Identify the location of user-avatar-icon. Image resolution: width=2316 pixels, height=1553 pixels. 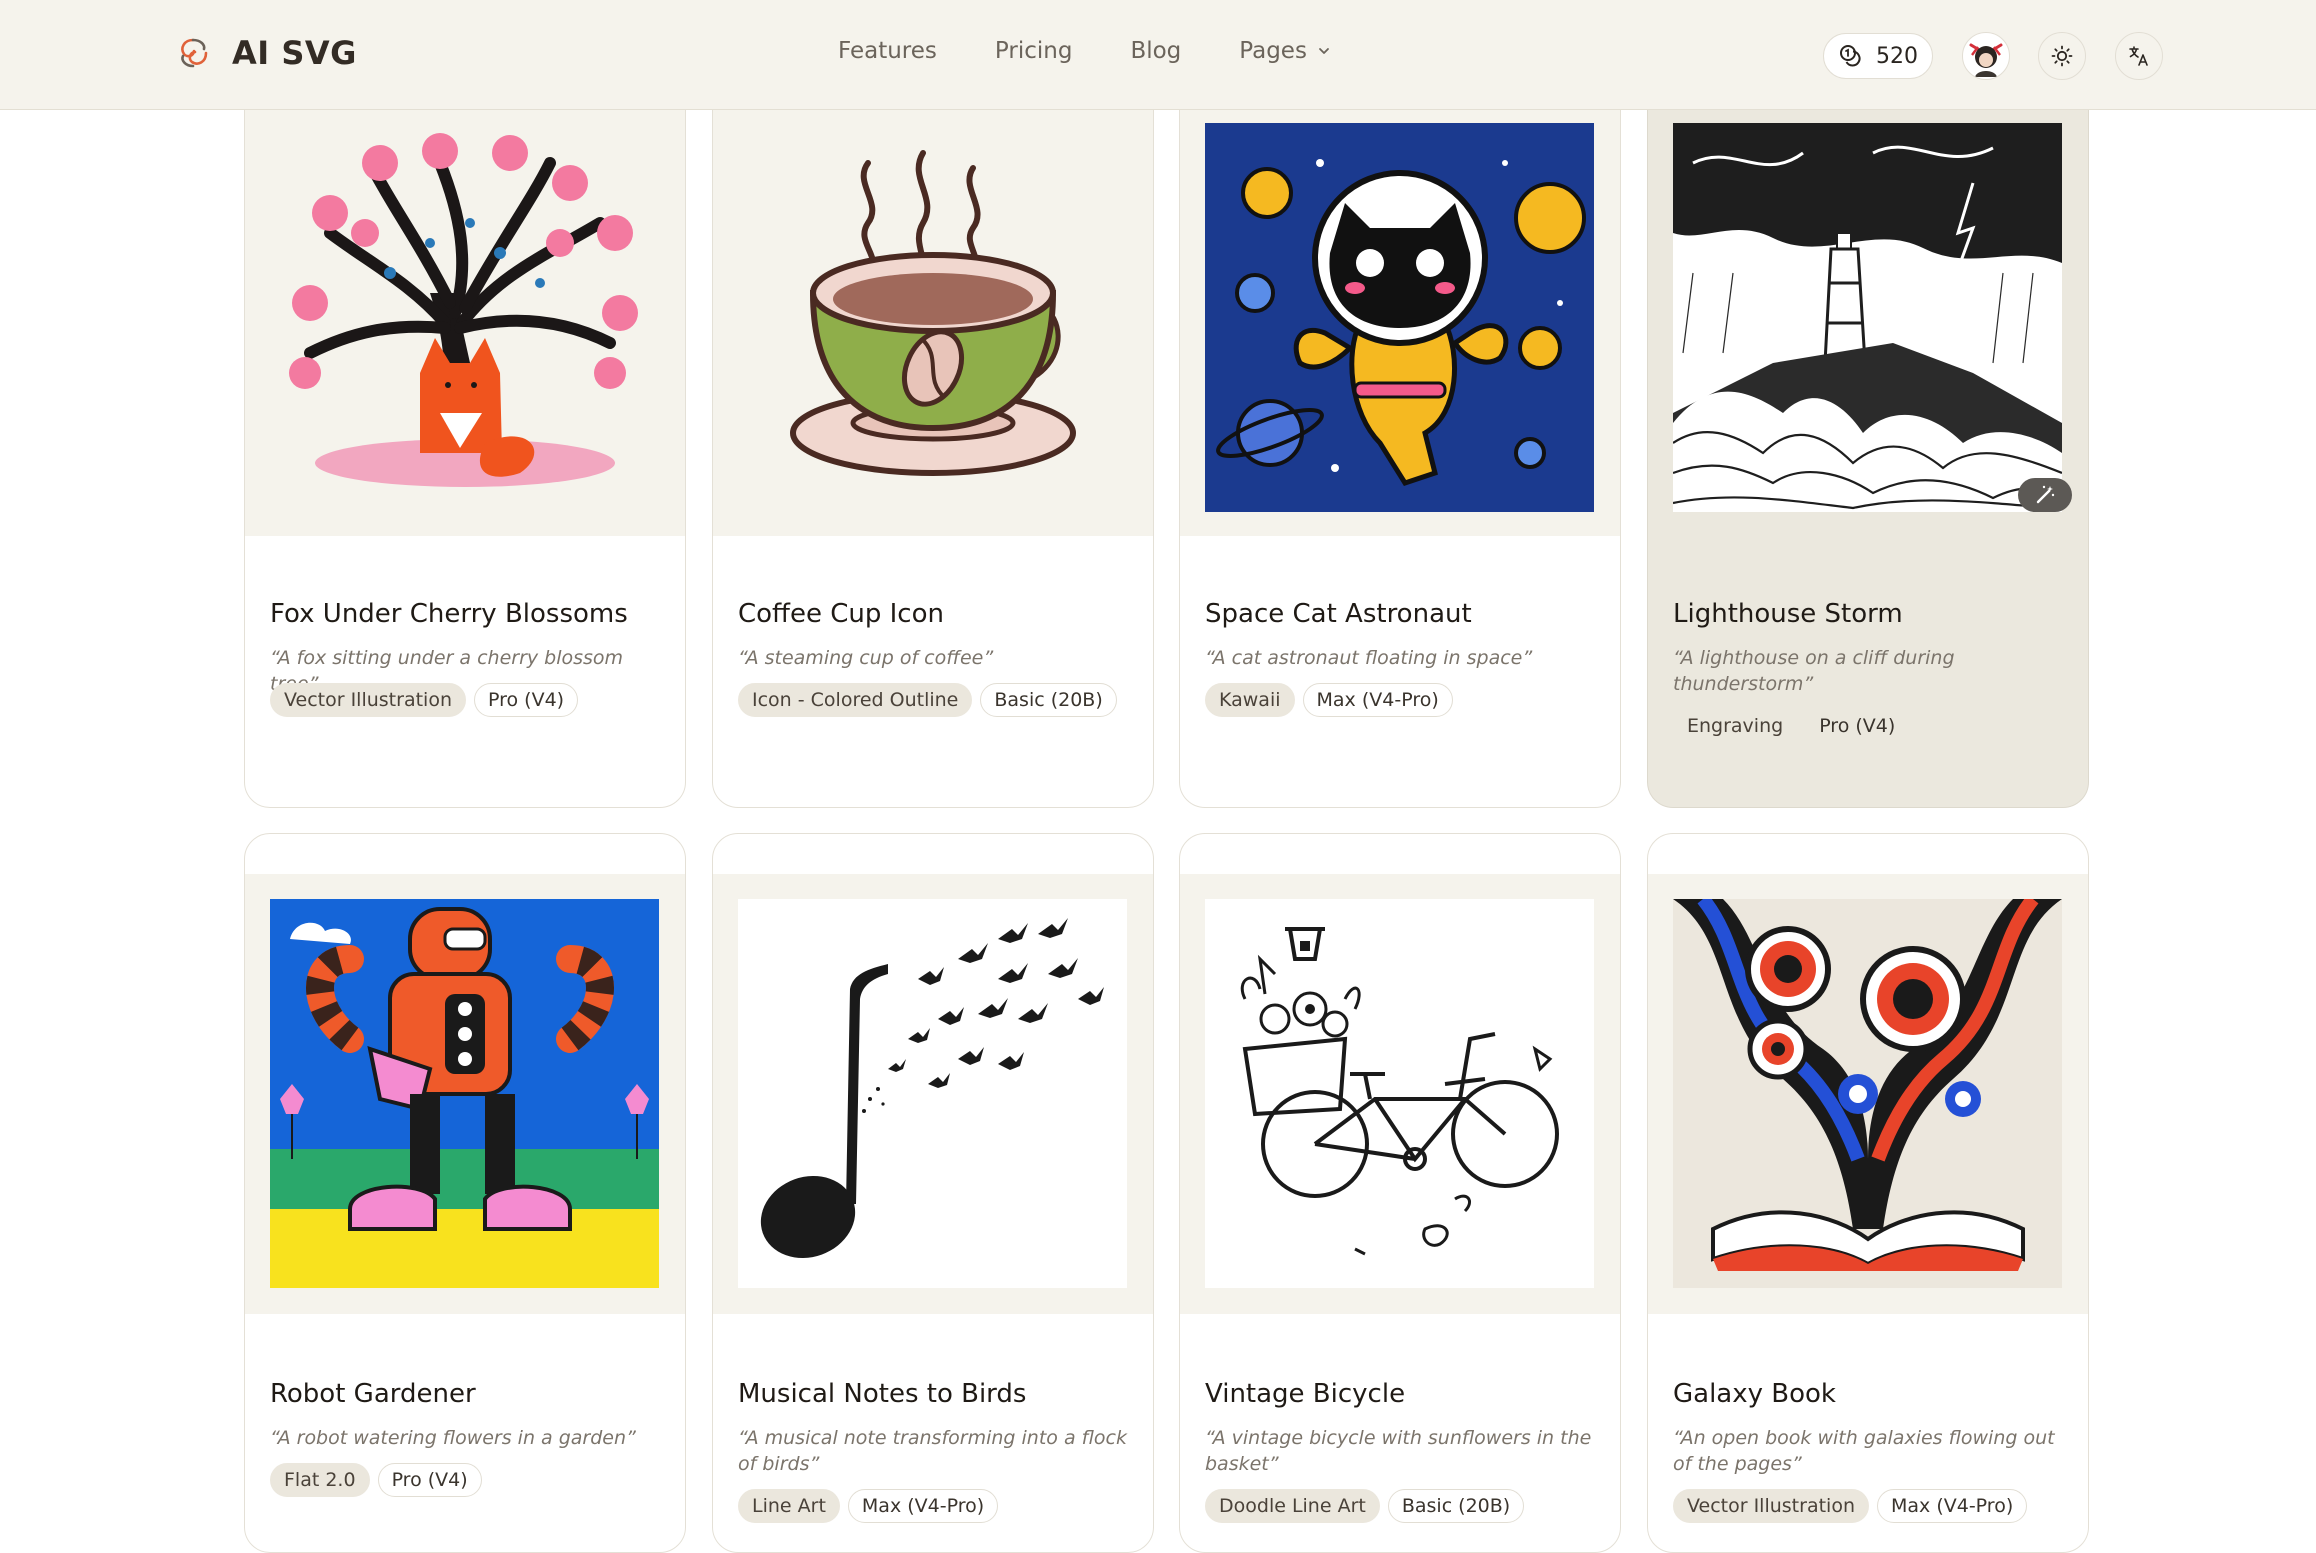
(1986, 56).